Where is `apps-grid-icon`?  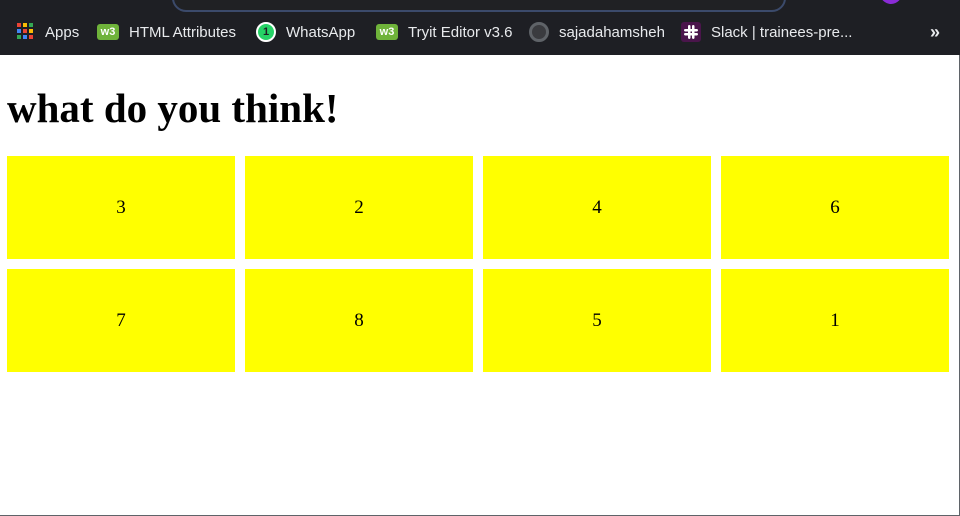
apps-grid-icon is located at coordinates (26, 32).